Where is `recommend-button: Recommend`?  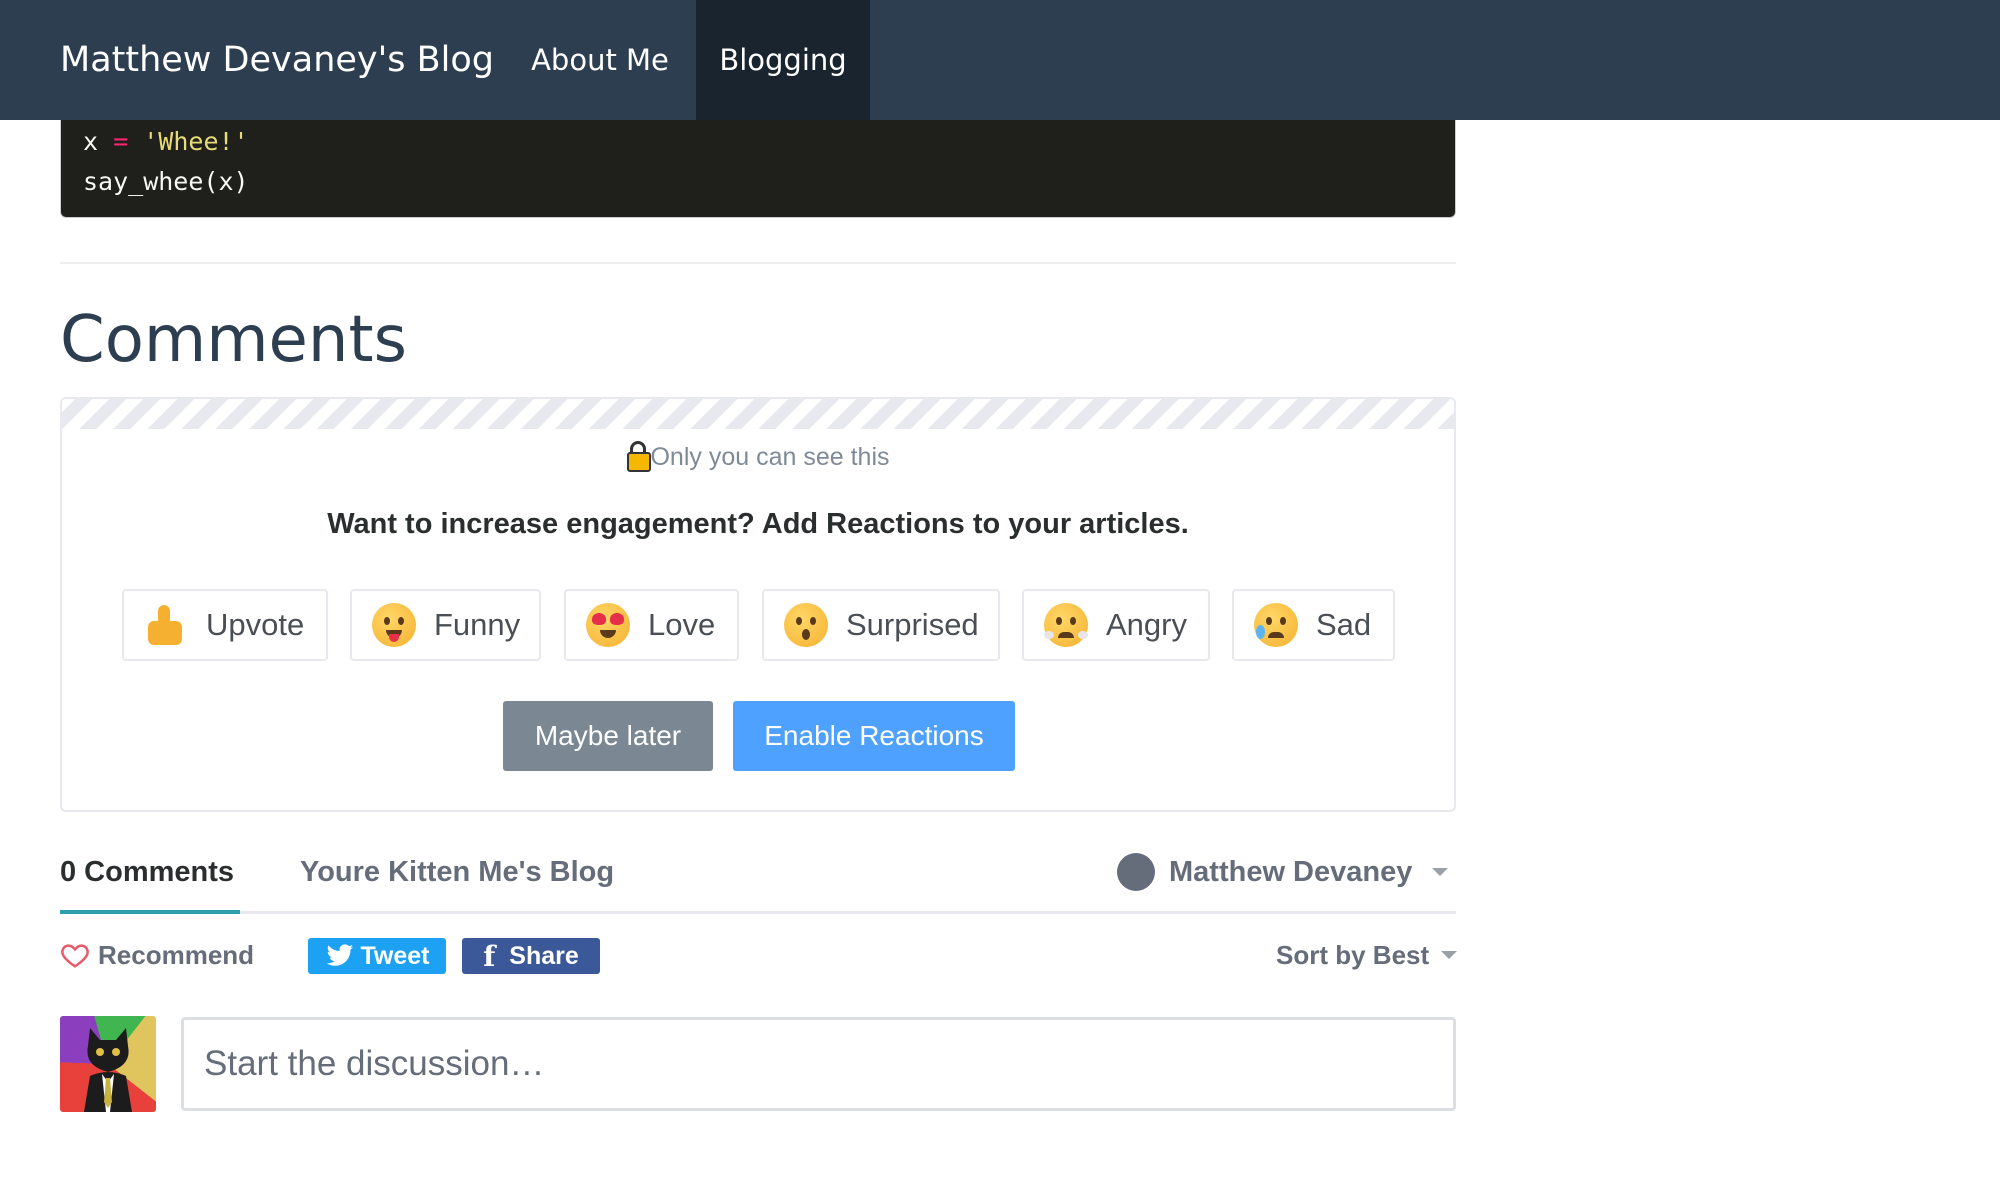
recommend-button: Recommend is located at coordinates (157, 955).